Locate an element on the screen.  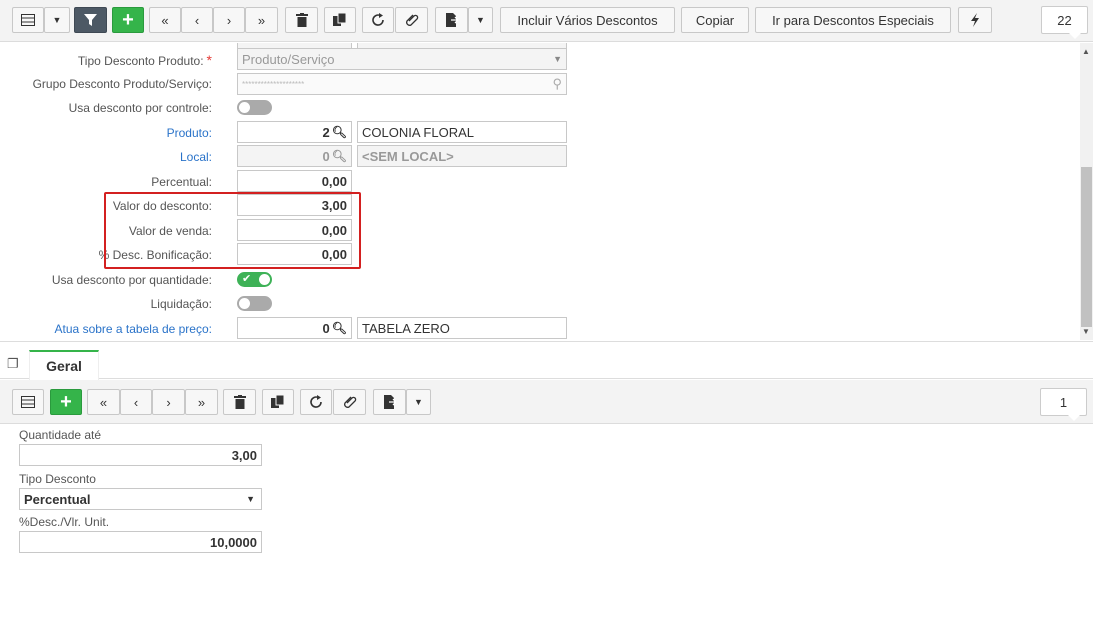
local-code-value: 0 is located at coordinates (326, 156).